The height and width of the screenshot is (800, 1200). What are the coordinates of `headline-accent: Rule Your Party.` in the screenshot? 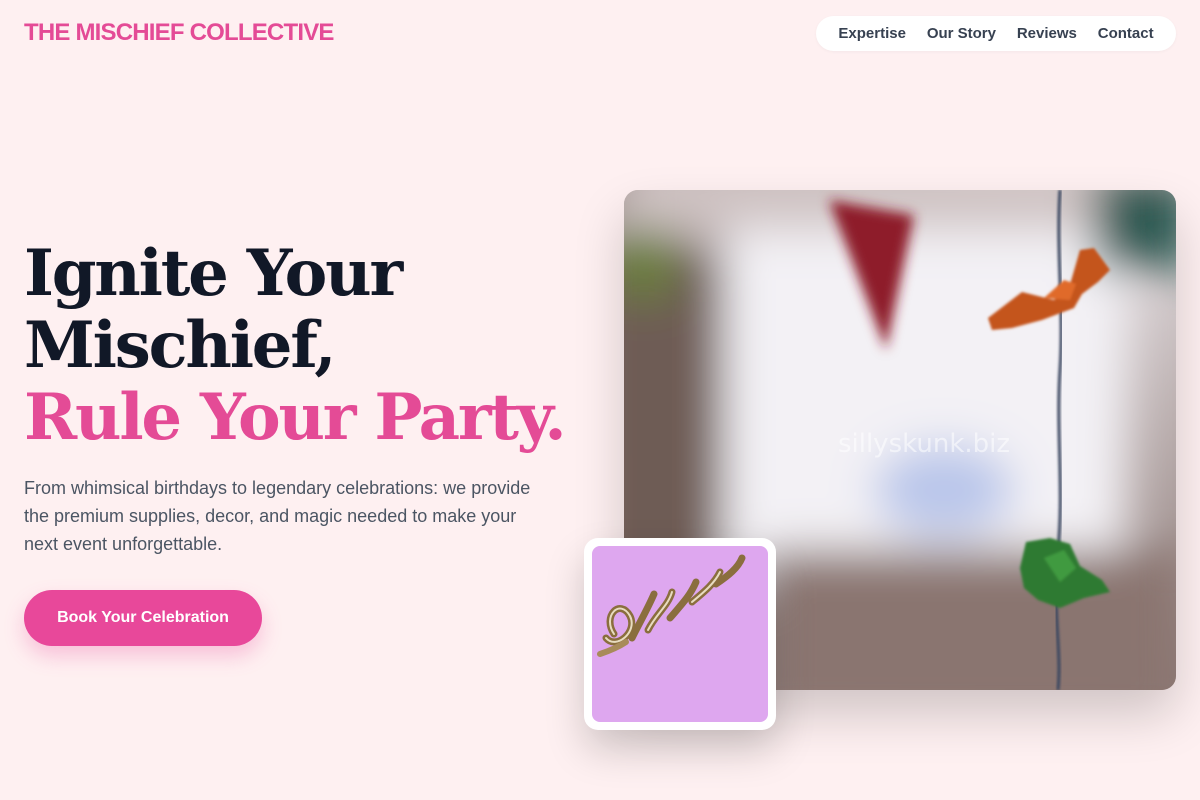 It's located at (295, 417).